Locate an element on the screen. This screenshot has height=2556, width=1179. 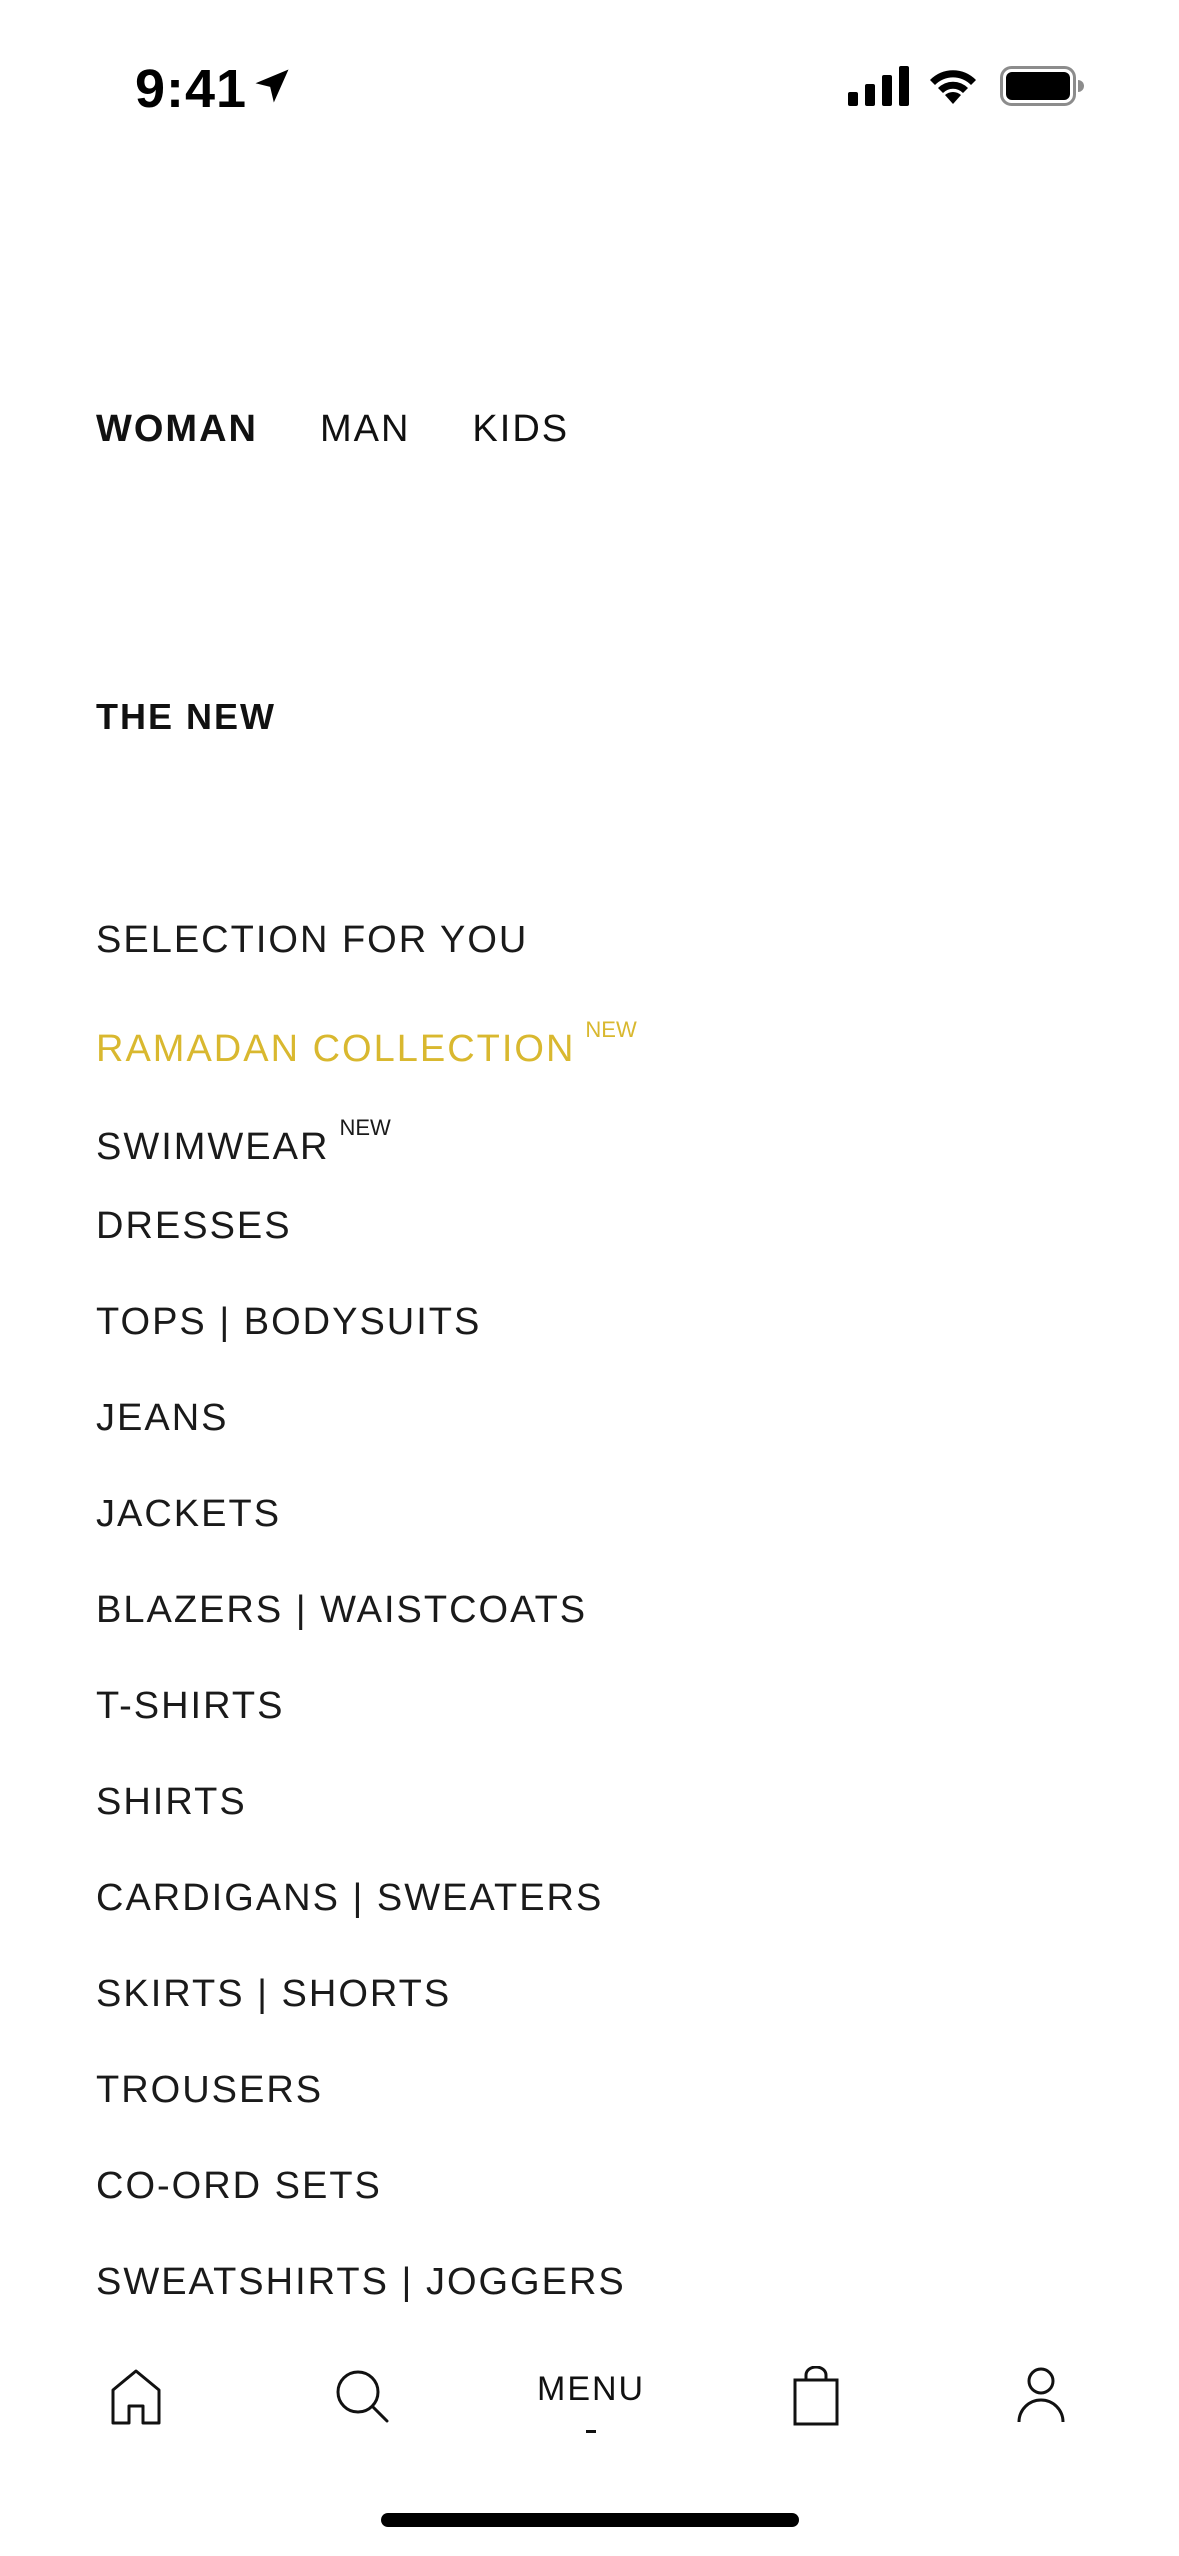
menu-item-label: BLAZERS | WAISTCOATS is located at coordinates (342, 1610).